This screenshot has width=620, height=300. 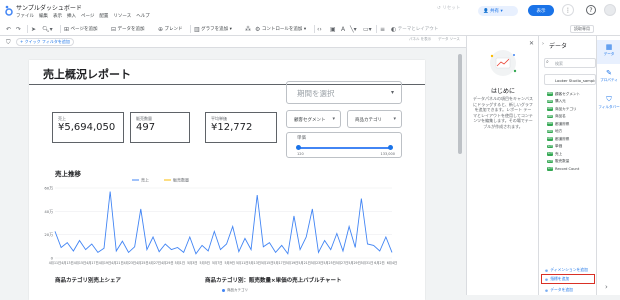 What do you see at coordinates (55, 263) in the screenshot?
I see `x-tick-label: 4月11日` at bounding box center [55, 263].